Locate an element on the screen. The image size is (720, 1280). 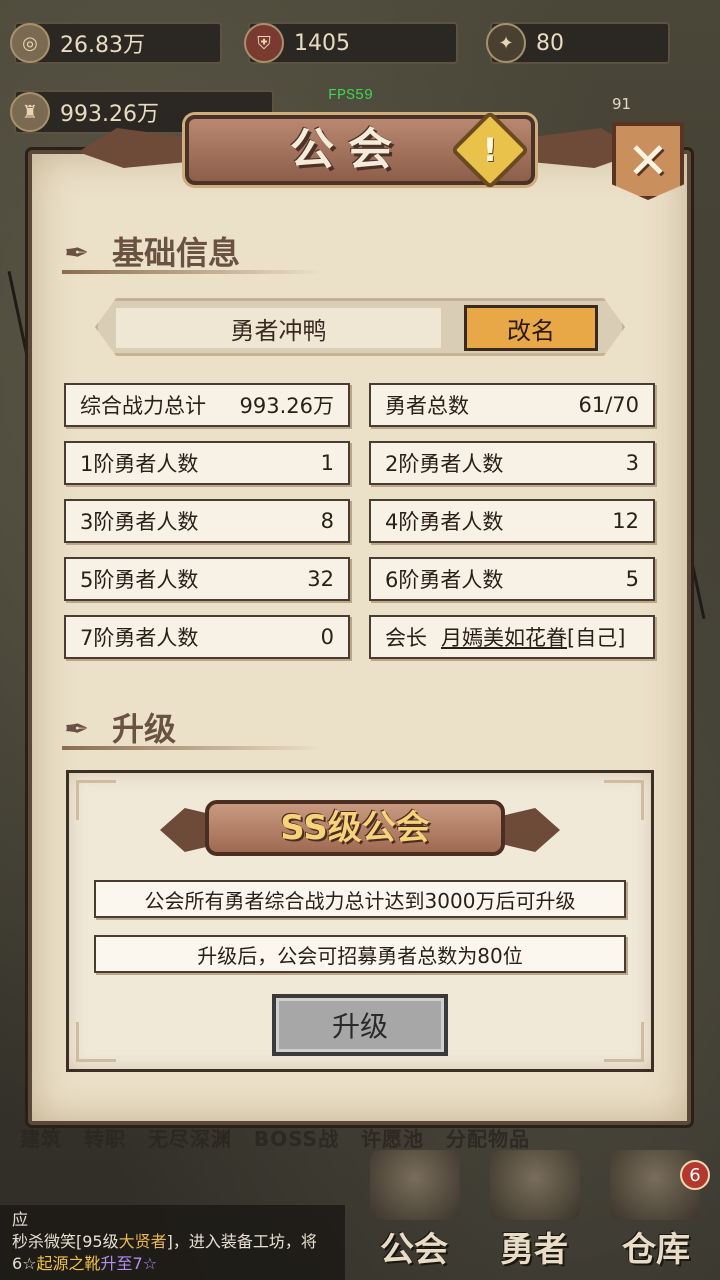
leader-name-link: 月嫣美如花眷 is located at coordinates (504, 638).